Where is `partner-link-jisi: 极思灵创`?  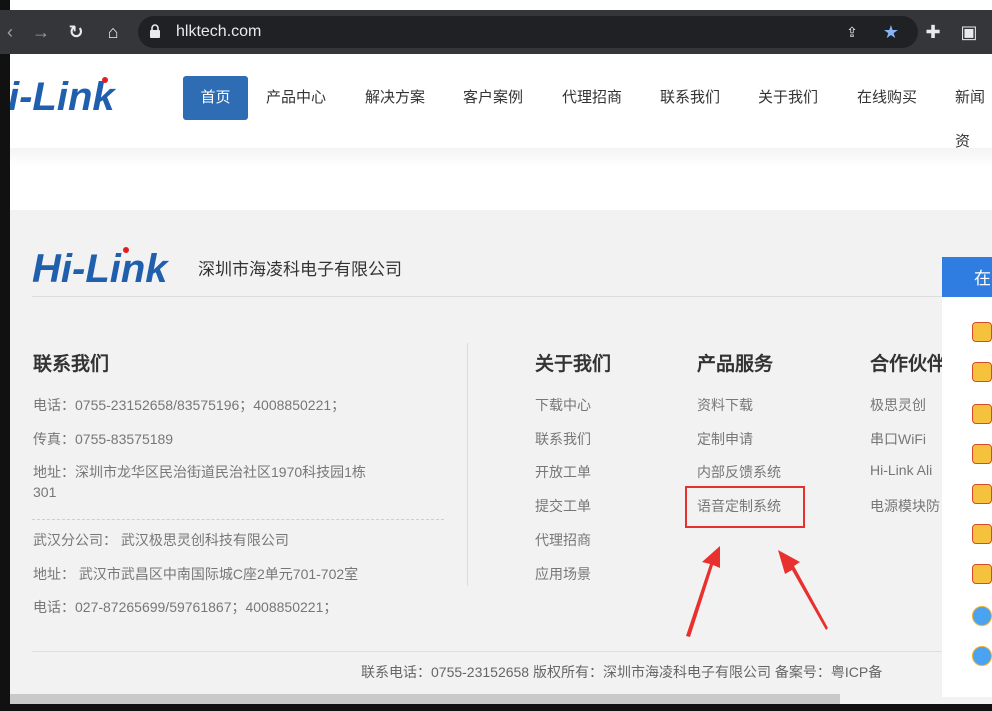
partner-link-jisi: 极思灵创 is located at coordinates (898, 405).